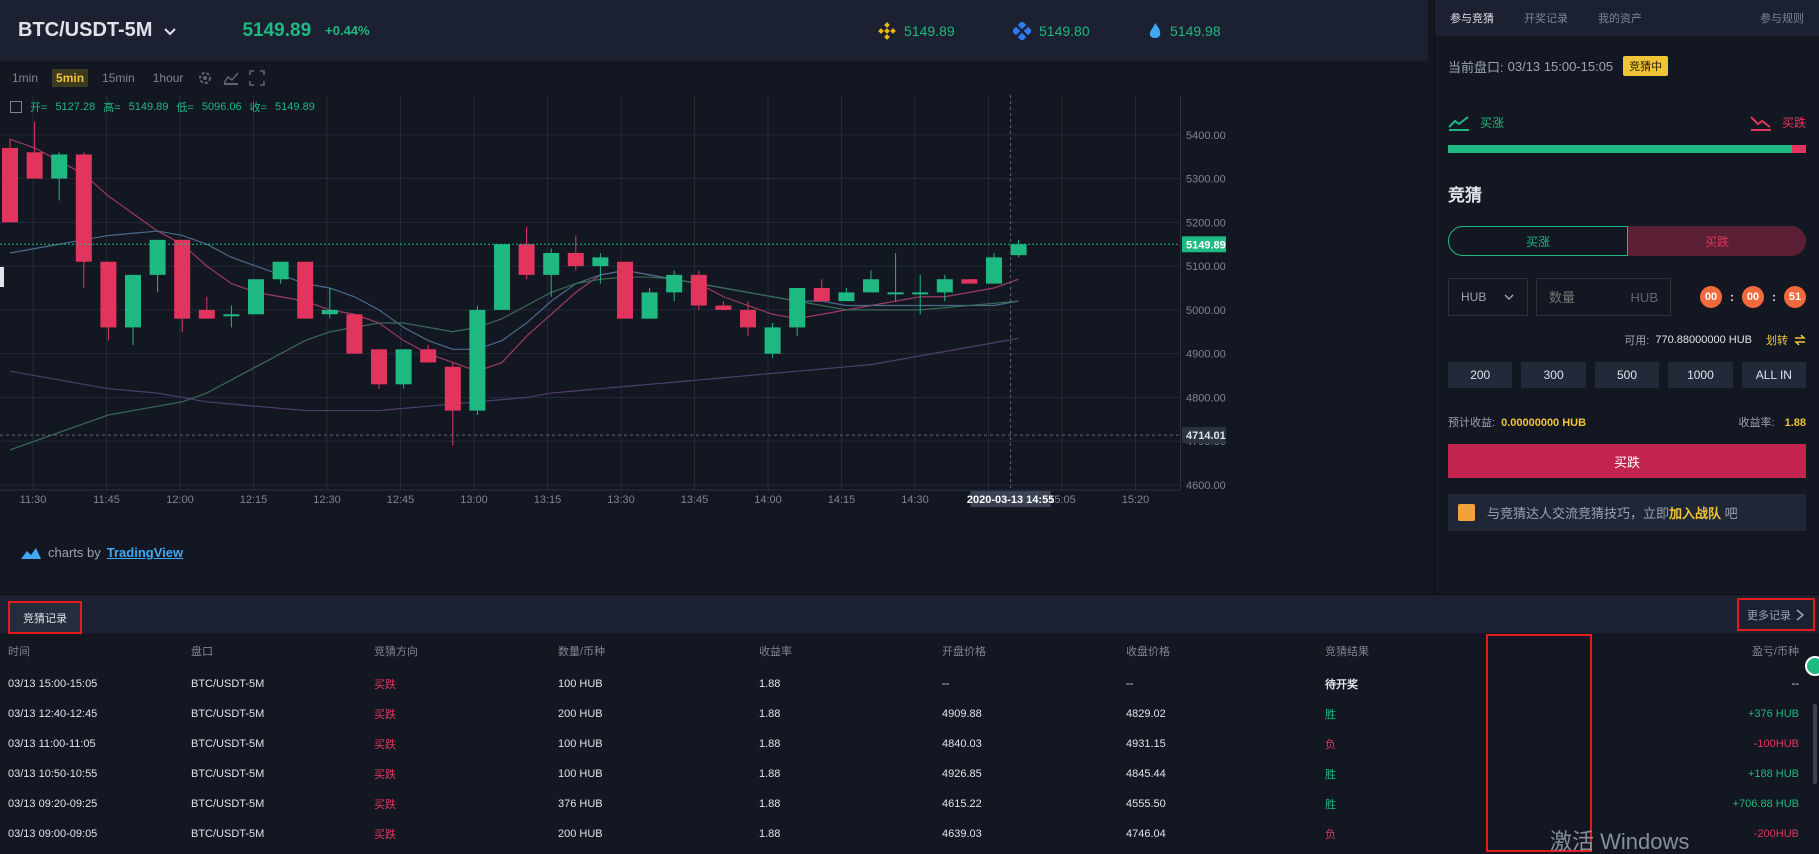 This screenshot has height=854, width=1819. Describe the element at coordinates (1777, 340) in the screenshot. I see `transfer-link: 划转` at that location.